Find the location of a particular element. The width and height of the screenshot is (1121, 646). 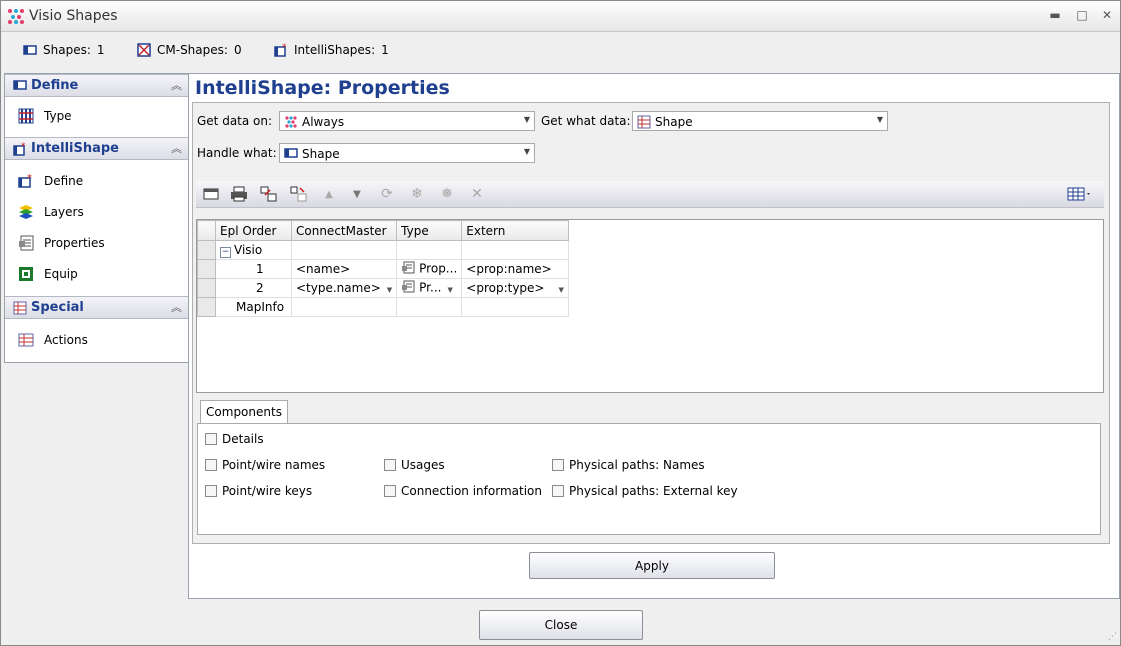

tree-cell: MapInfo is located at coordinates (253, 307).